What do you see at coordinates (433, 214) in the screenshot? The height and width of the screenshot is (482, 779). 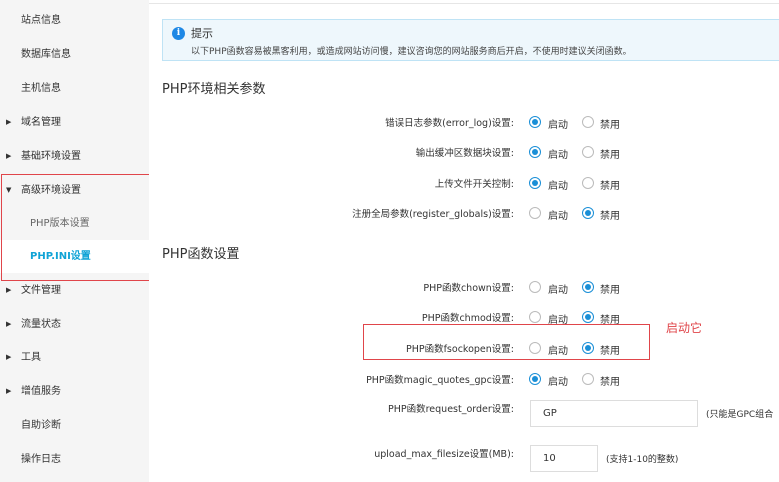 I see `register-globals-label: 注册全局参数(register_globals)设置:` at bounding box center [433, 214].